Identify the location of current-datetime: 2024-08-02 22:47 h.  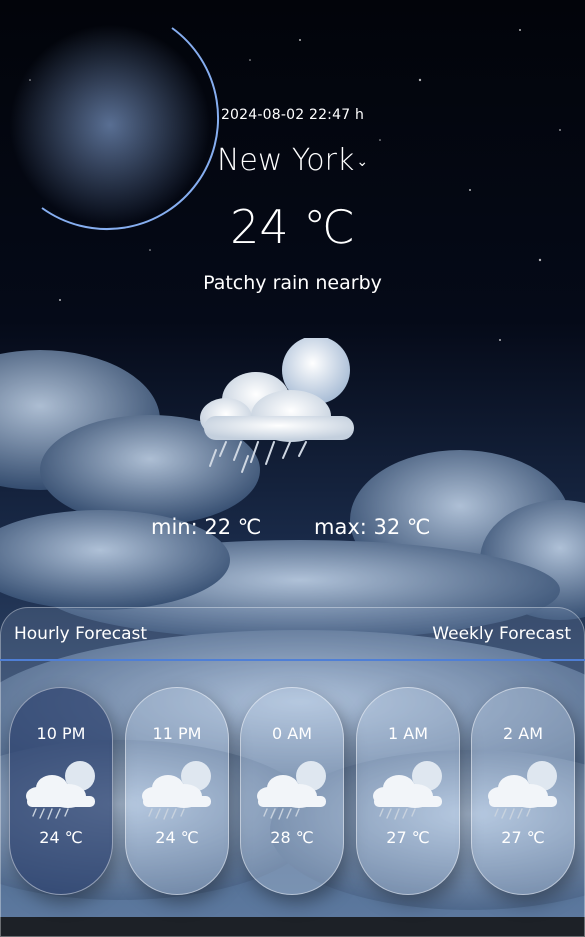
(292, 115).